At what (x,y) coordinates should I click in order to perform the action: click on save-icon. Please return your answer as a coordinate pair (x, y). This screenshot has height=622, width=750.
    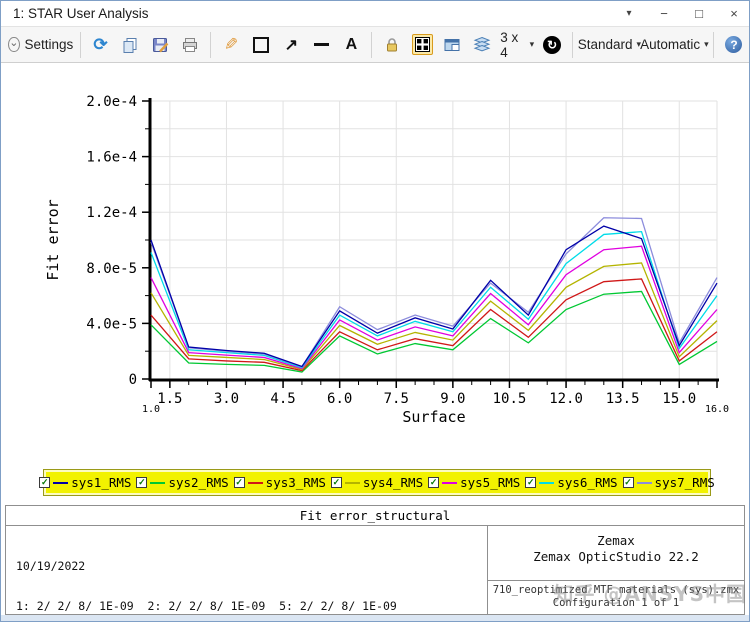
    Looking at the image, I should click on (161, 44).